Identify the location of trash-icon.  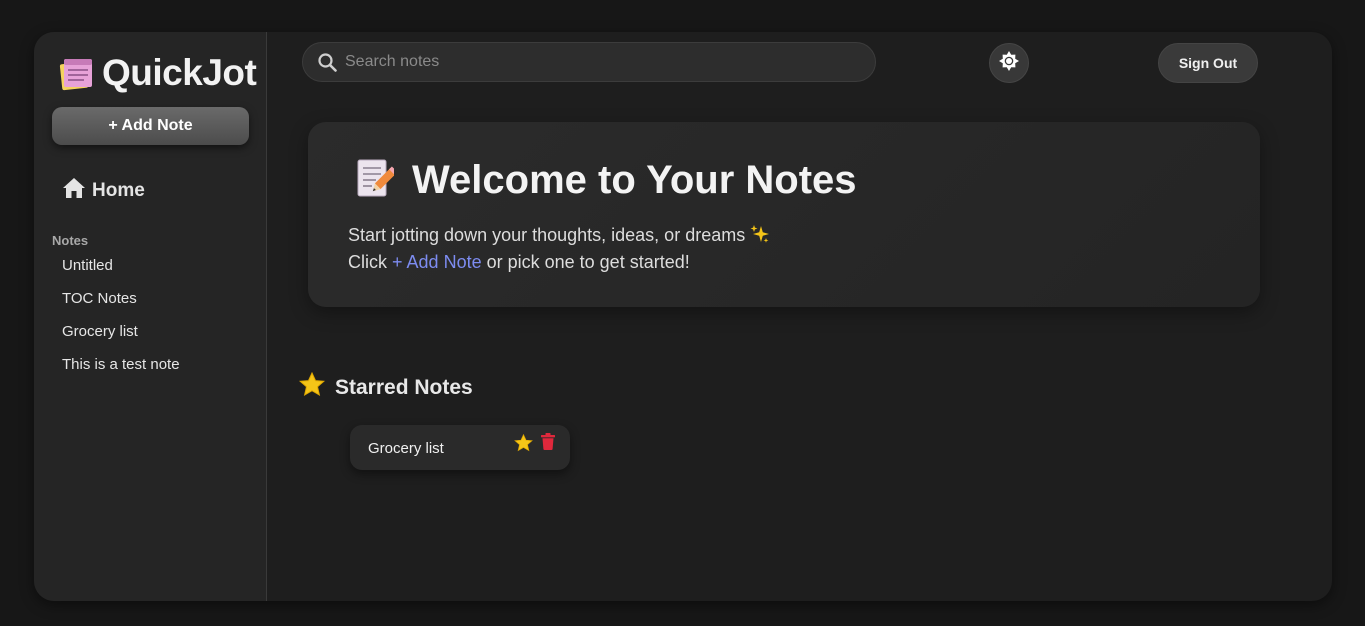
(548, 444).